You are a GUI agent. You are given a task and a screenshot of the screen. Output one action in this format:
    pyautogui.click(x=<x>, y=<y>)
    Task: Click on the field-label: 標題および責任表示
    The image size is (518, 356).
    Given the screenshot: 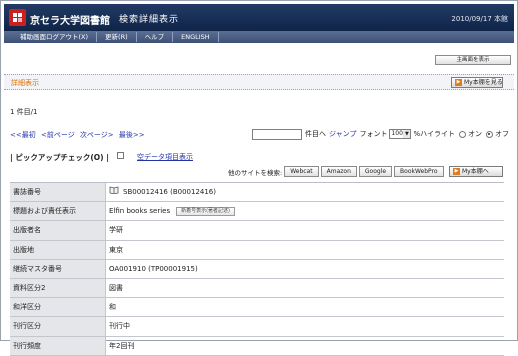 What is the action you would take?
    pyautogui.click(x=58, y=211)
    